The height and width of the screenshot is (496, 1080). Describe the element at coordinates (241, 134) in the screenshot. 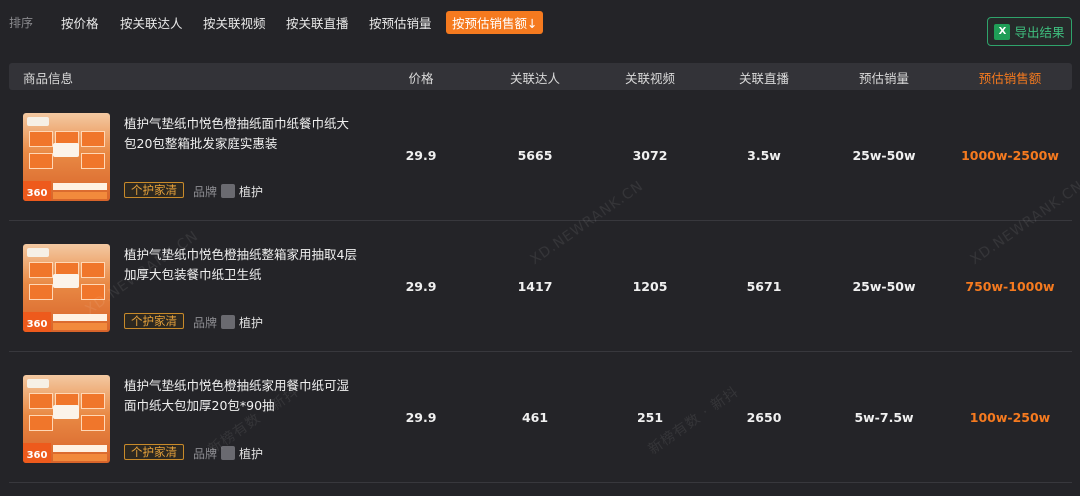

I see `product-title: 植护气垫纸巾悦色橙抽纸面巾纸餐巾纸大包20包整箱批发家庭实惠装` at that location.